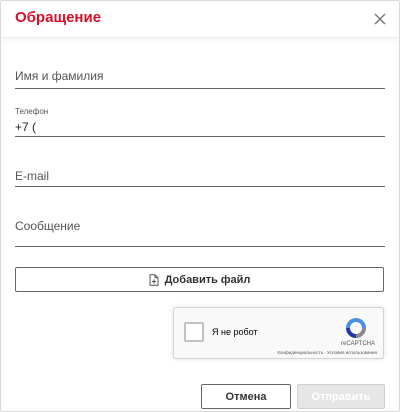 This screenshot has height=412, width=400. Describe the element at coordinates (235, 332) in the screenshot. I see `recaptcha-label: Я не робот` at that location.